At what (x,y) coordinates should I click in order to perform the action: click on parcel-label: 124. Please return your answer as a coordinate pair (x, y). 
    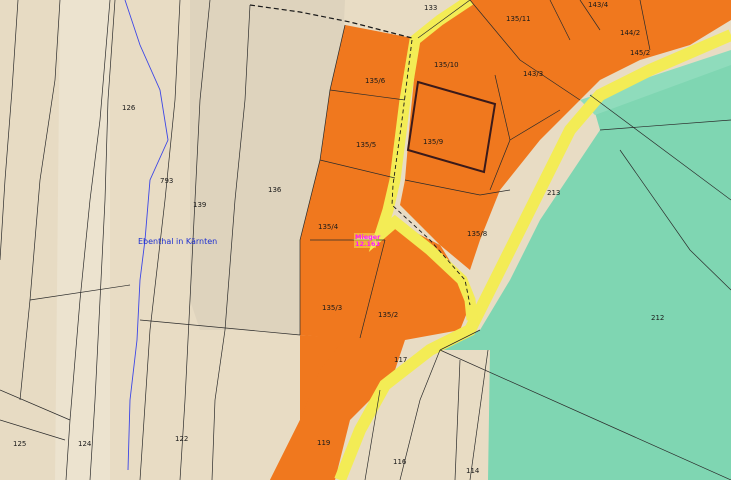
    Looking at the image, I should click on (85, 444).